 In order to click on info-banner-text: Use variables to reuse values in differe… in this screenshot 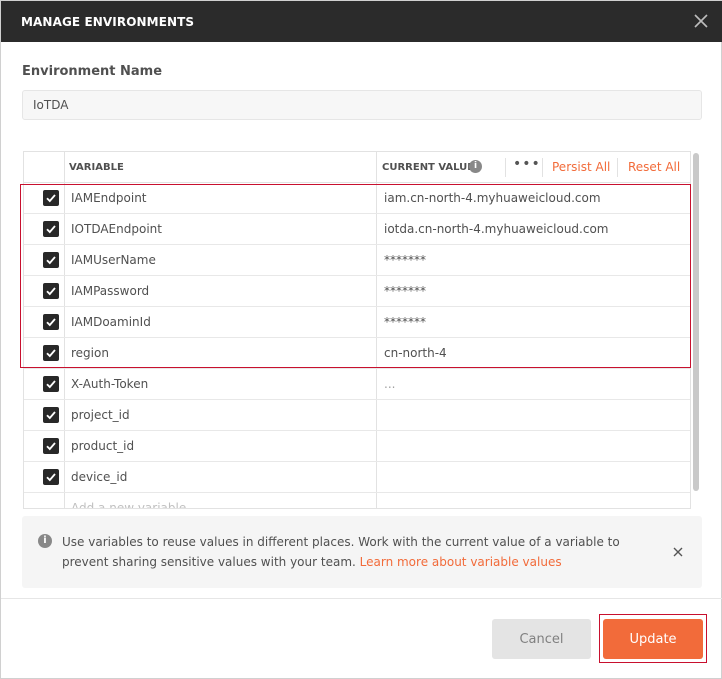, I will do `click(362, 552)`.